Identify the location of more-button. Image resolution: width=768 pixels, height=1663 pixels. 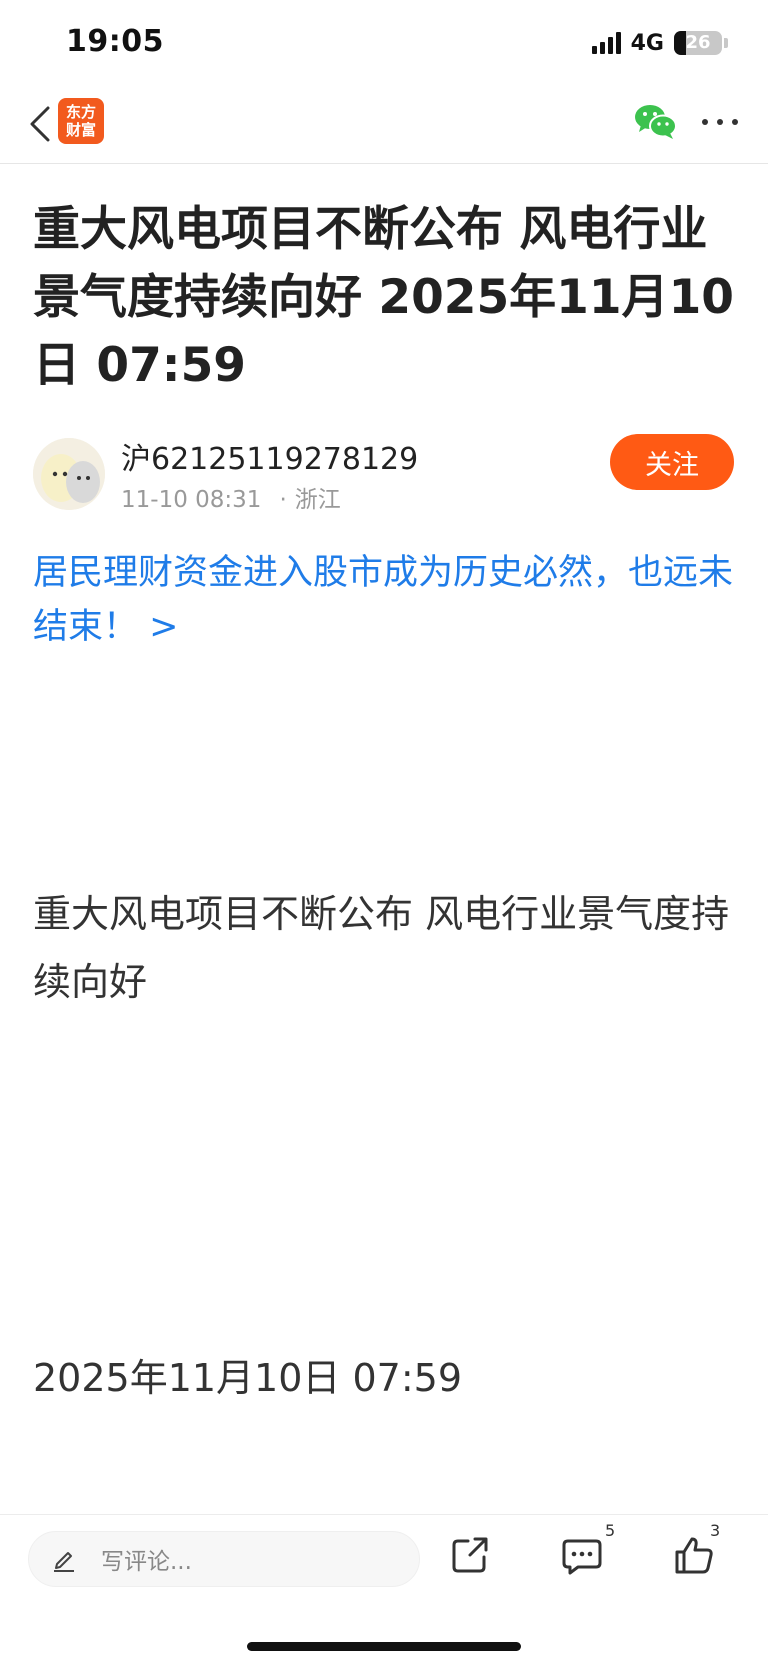
(720, 122).